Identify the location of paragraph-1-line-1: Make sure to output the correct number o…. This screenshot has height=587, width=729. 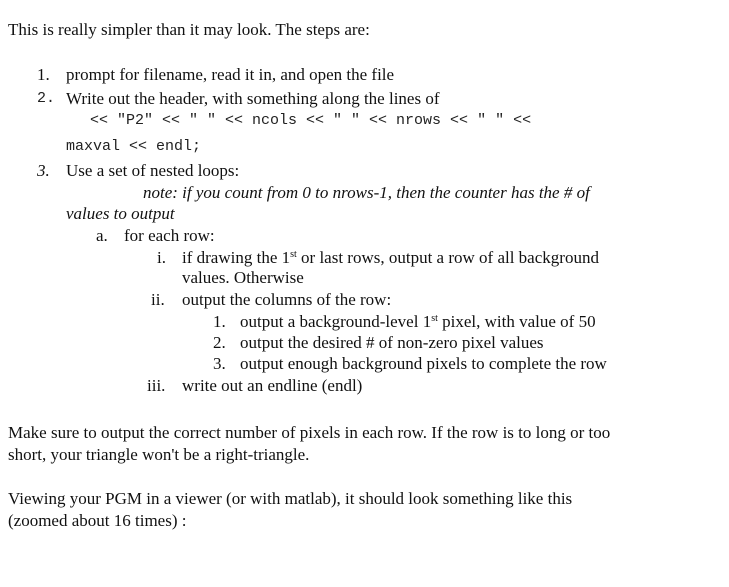
(309, 432).